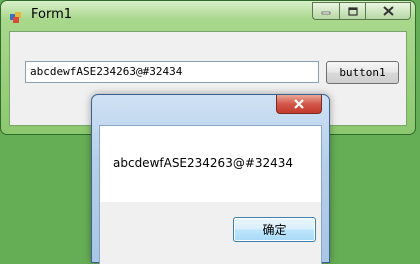  What do you see at coordinates (362, 72) in the screenshot?
I see `button1: button1` at bounding box center [362, 72].